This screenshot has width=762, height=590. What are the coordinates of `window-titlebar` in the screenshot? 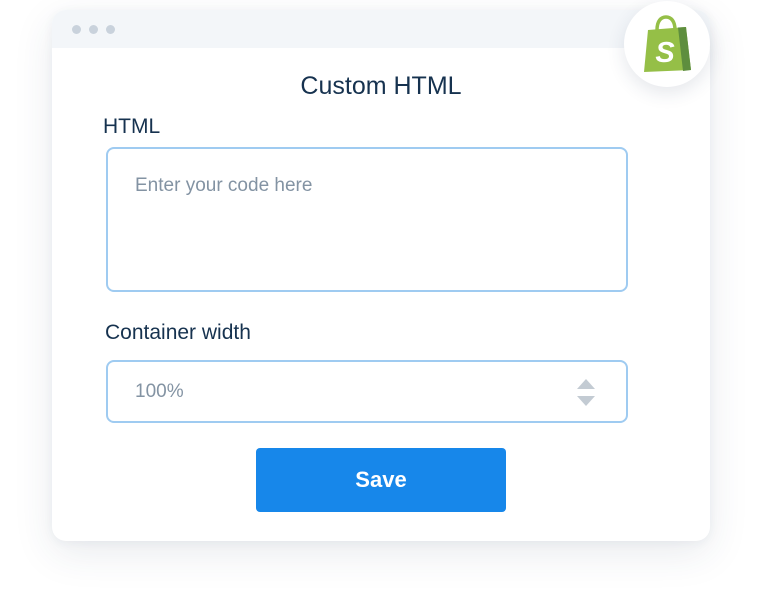 It's located at (381, 29).